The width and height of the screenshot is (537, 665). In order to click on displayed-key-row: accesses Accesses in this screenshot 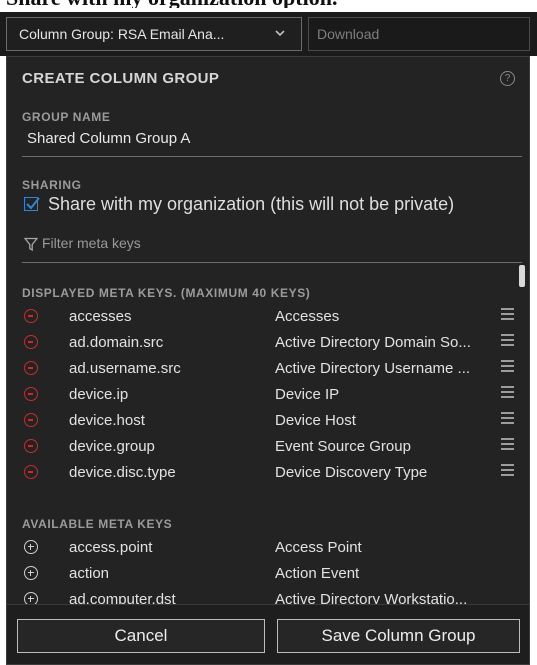, I will do `click(268, 316)`.